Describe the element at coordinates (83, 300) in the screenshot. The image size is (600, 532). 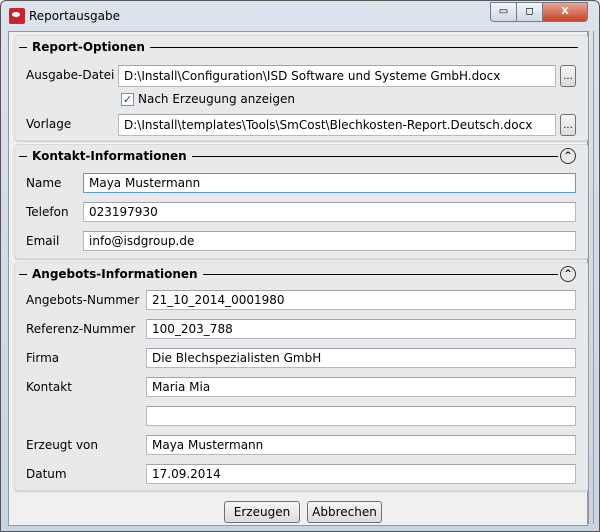
I see `offer-number-label: Angebots-Nummer` at that location.